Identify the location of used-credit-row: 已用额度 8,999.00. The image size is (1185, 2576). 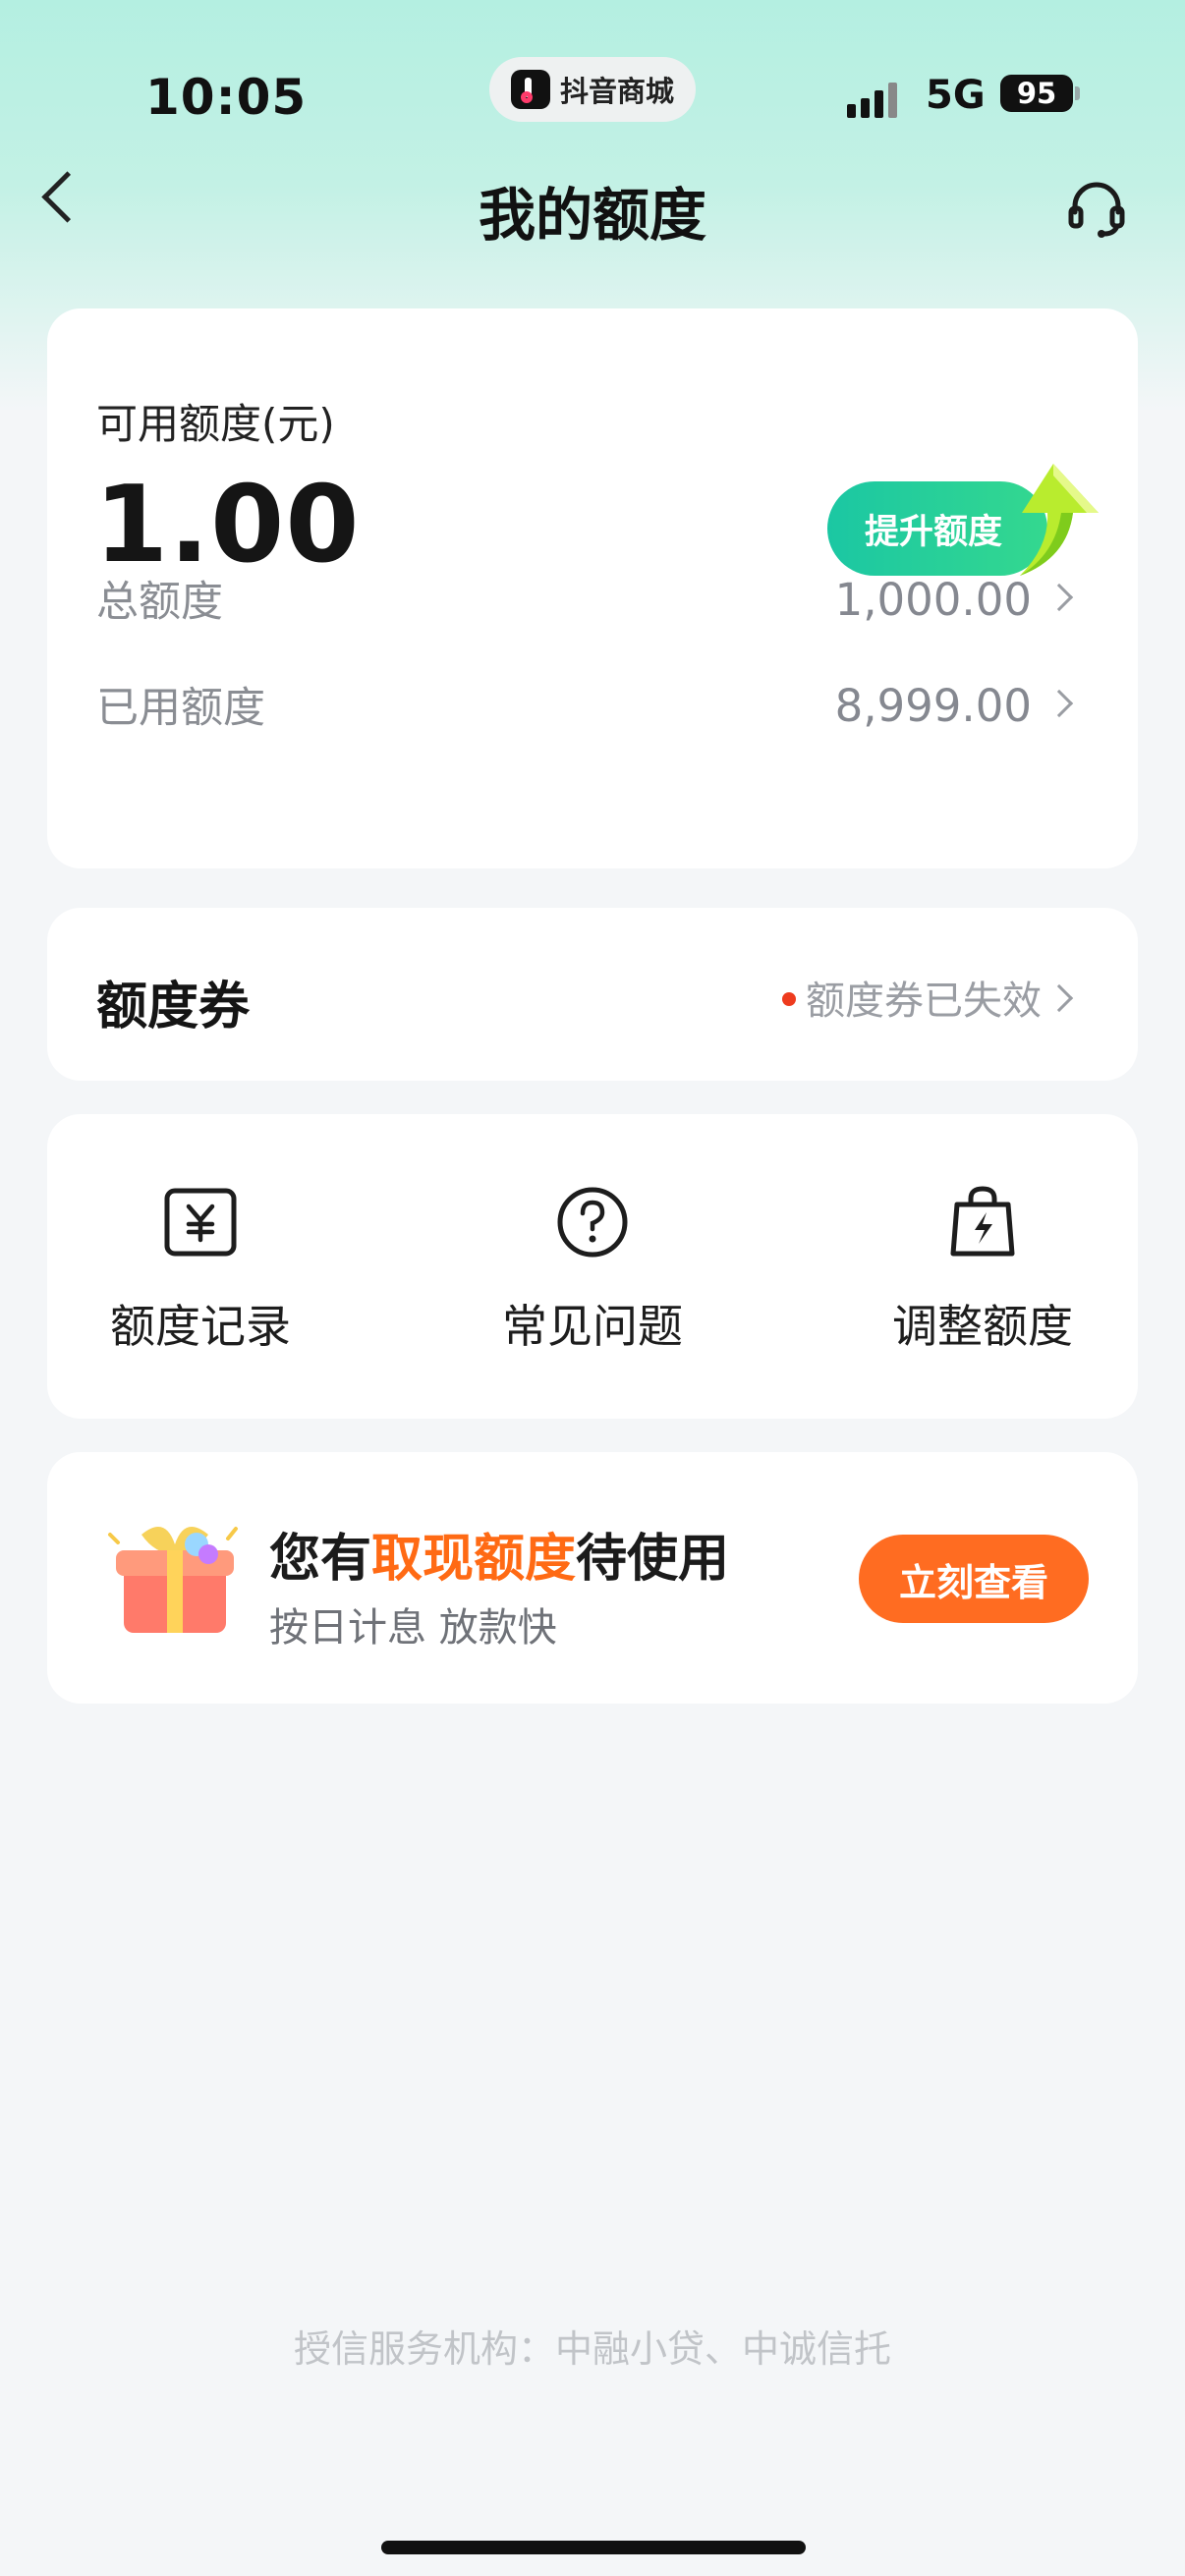
(592, 703).